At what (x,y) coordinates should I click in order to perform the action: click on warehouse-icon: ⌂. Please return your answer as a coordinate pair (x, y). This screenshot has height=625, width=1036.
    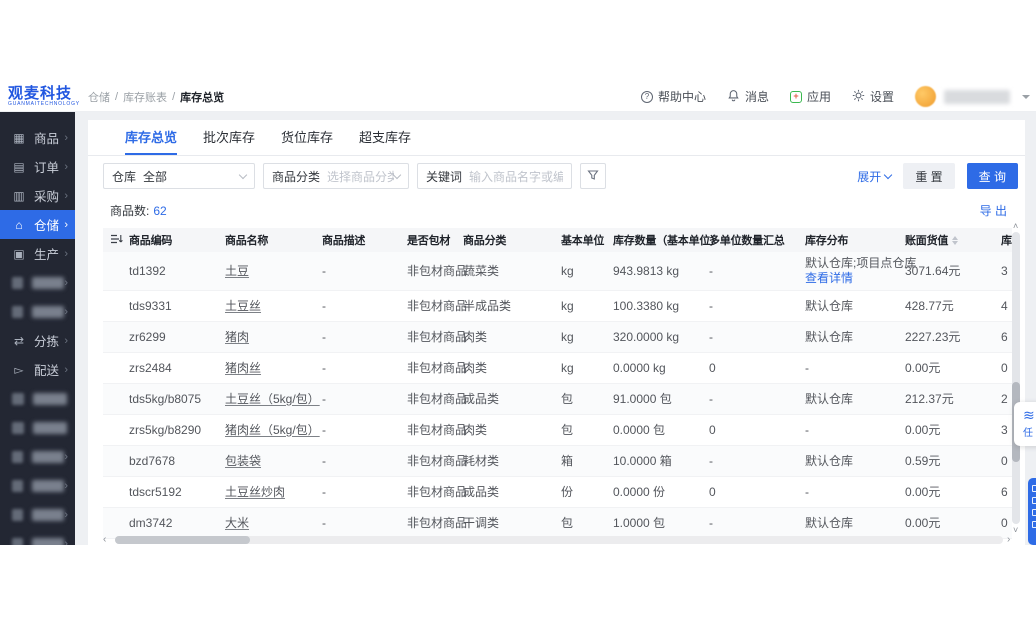
    Looking at the image, I should click on (19, 224).